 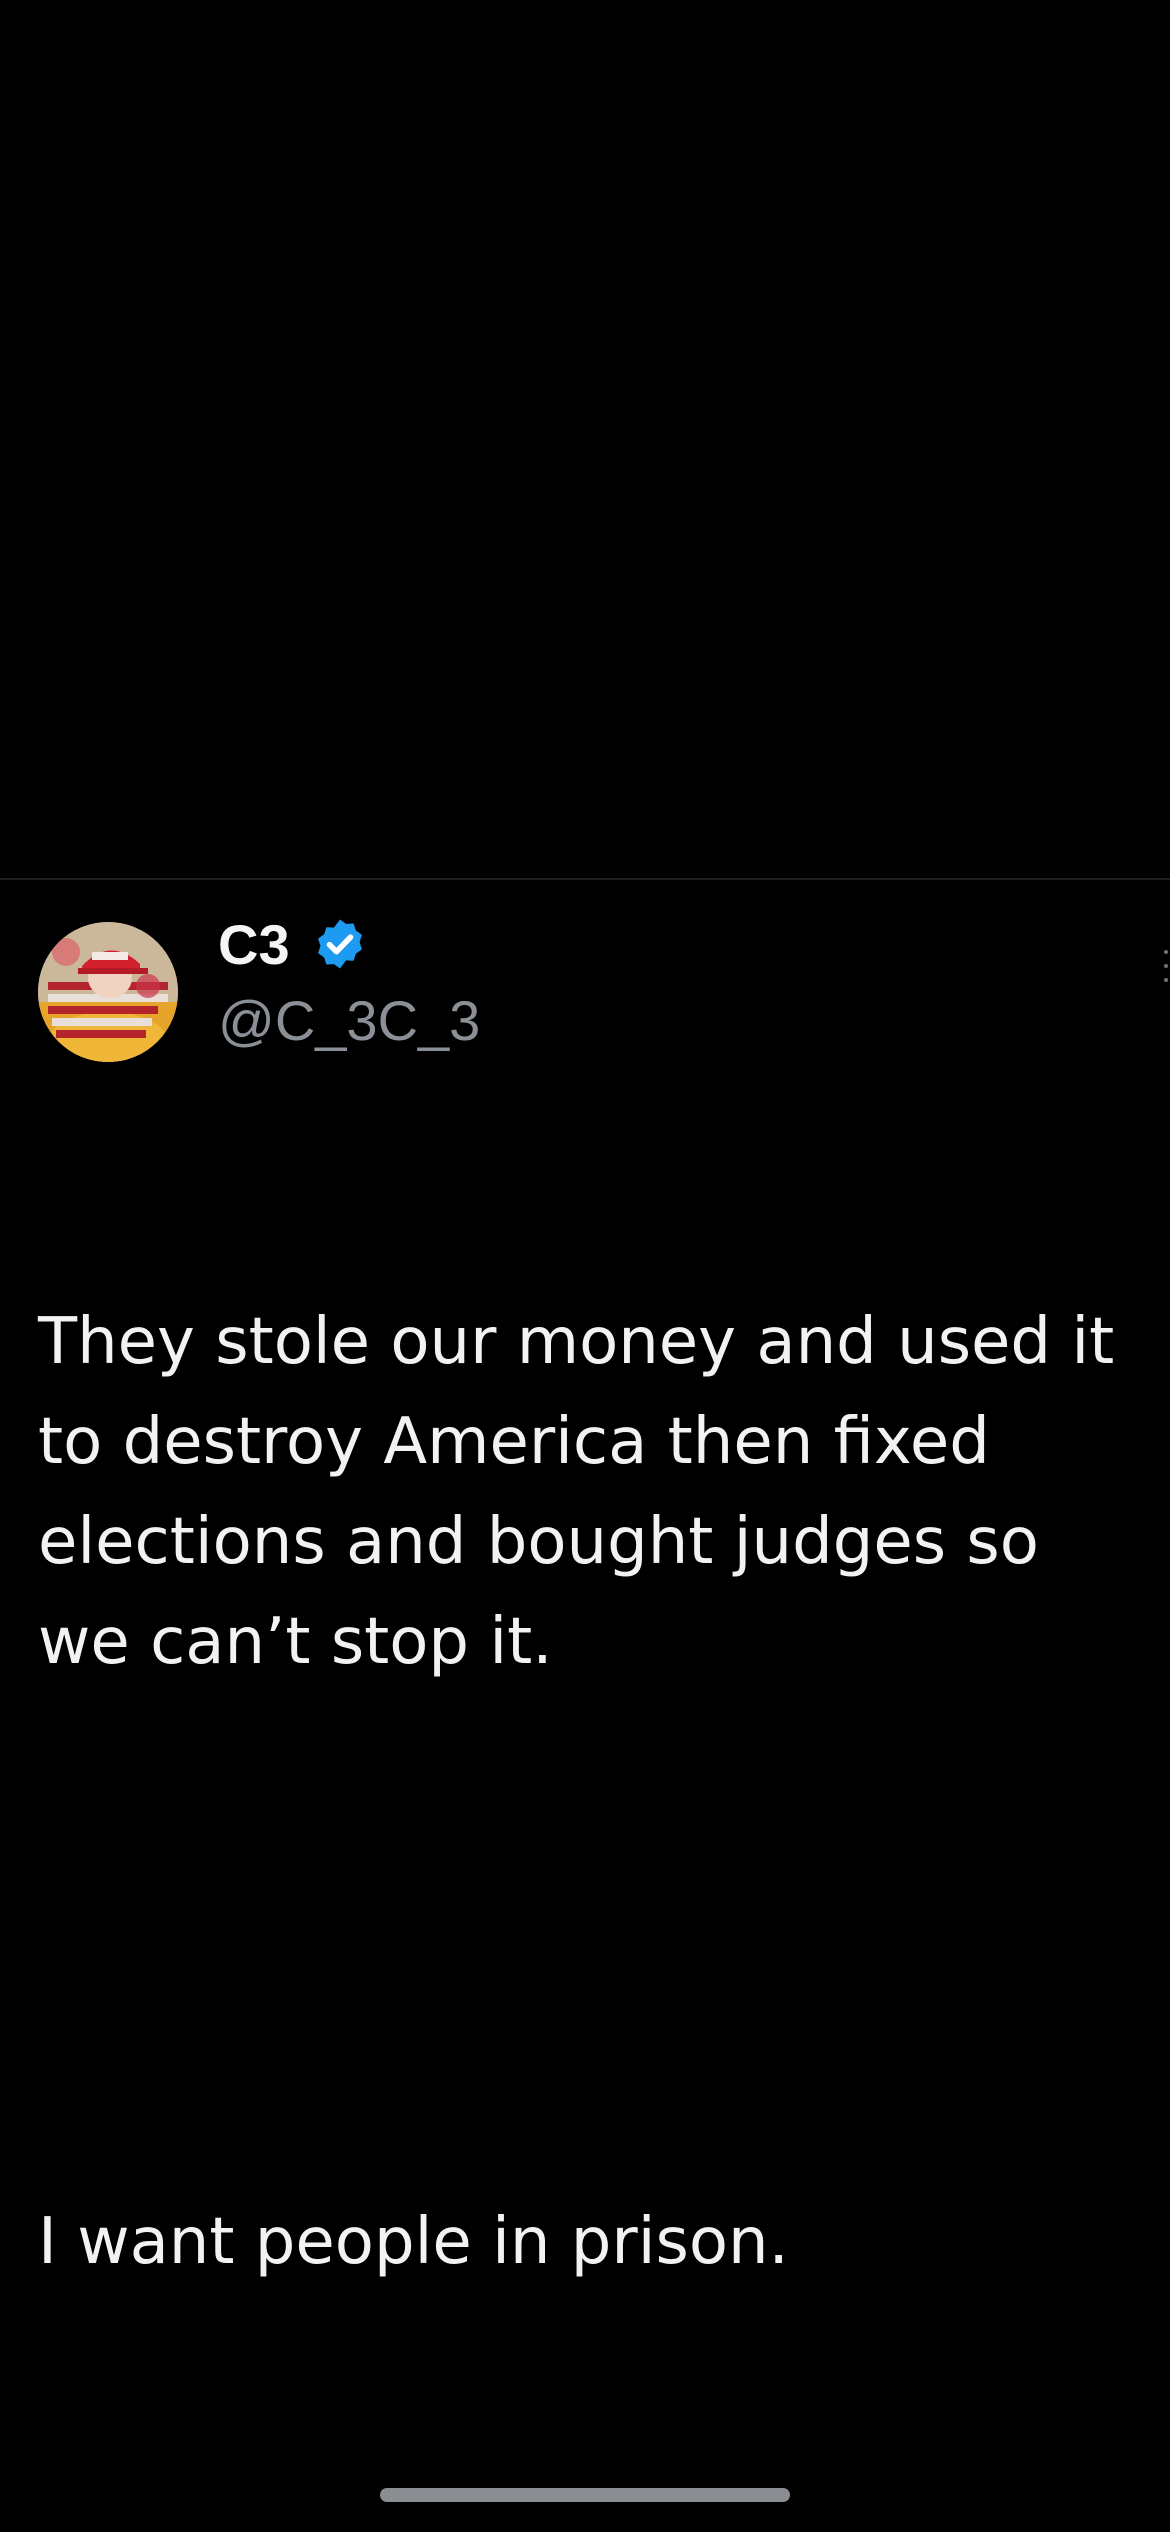 What do you see at coordinates (349, 1020) in the screenshot?
I see `author-handle: @C_3C_3` at bounding box center [349, 1020].